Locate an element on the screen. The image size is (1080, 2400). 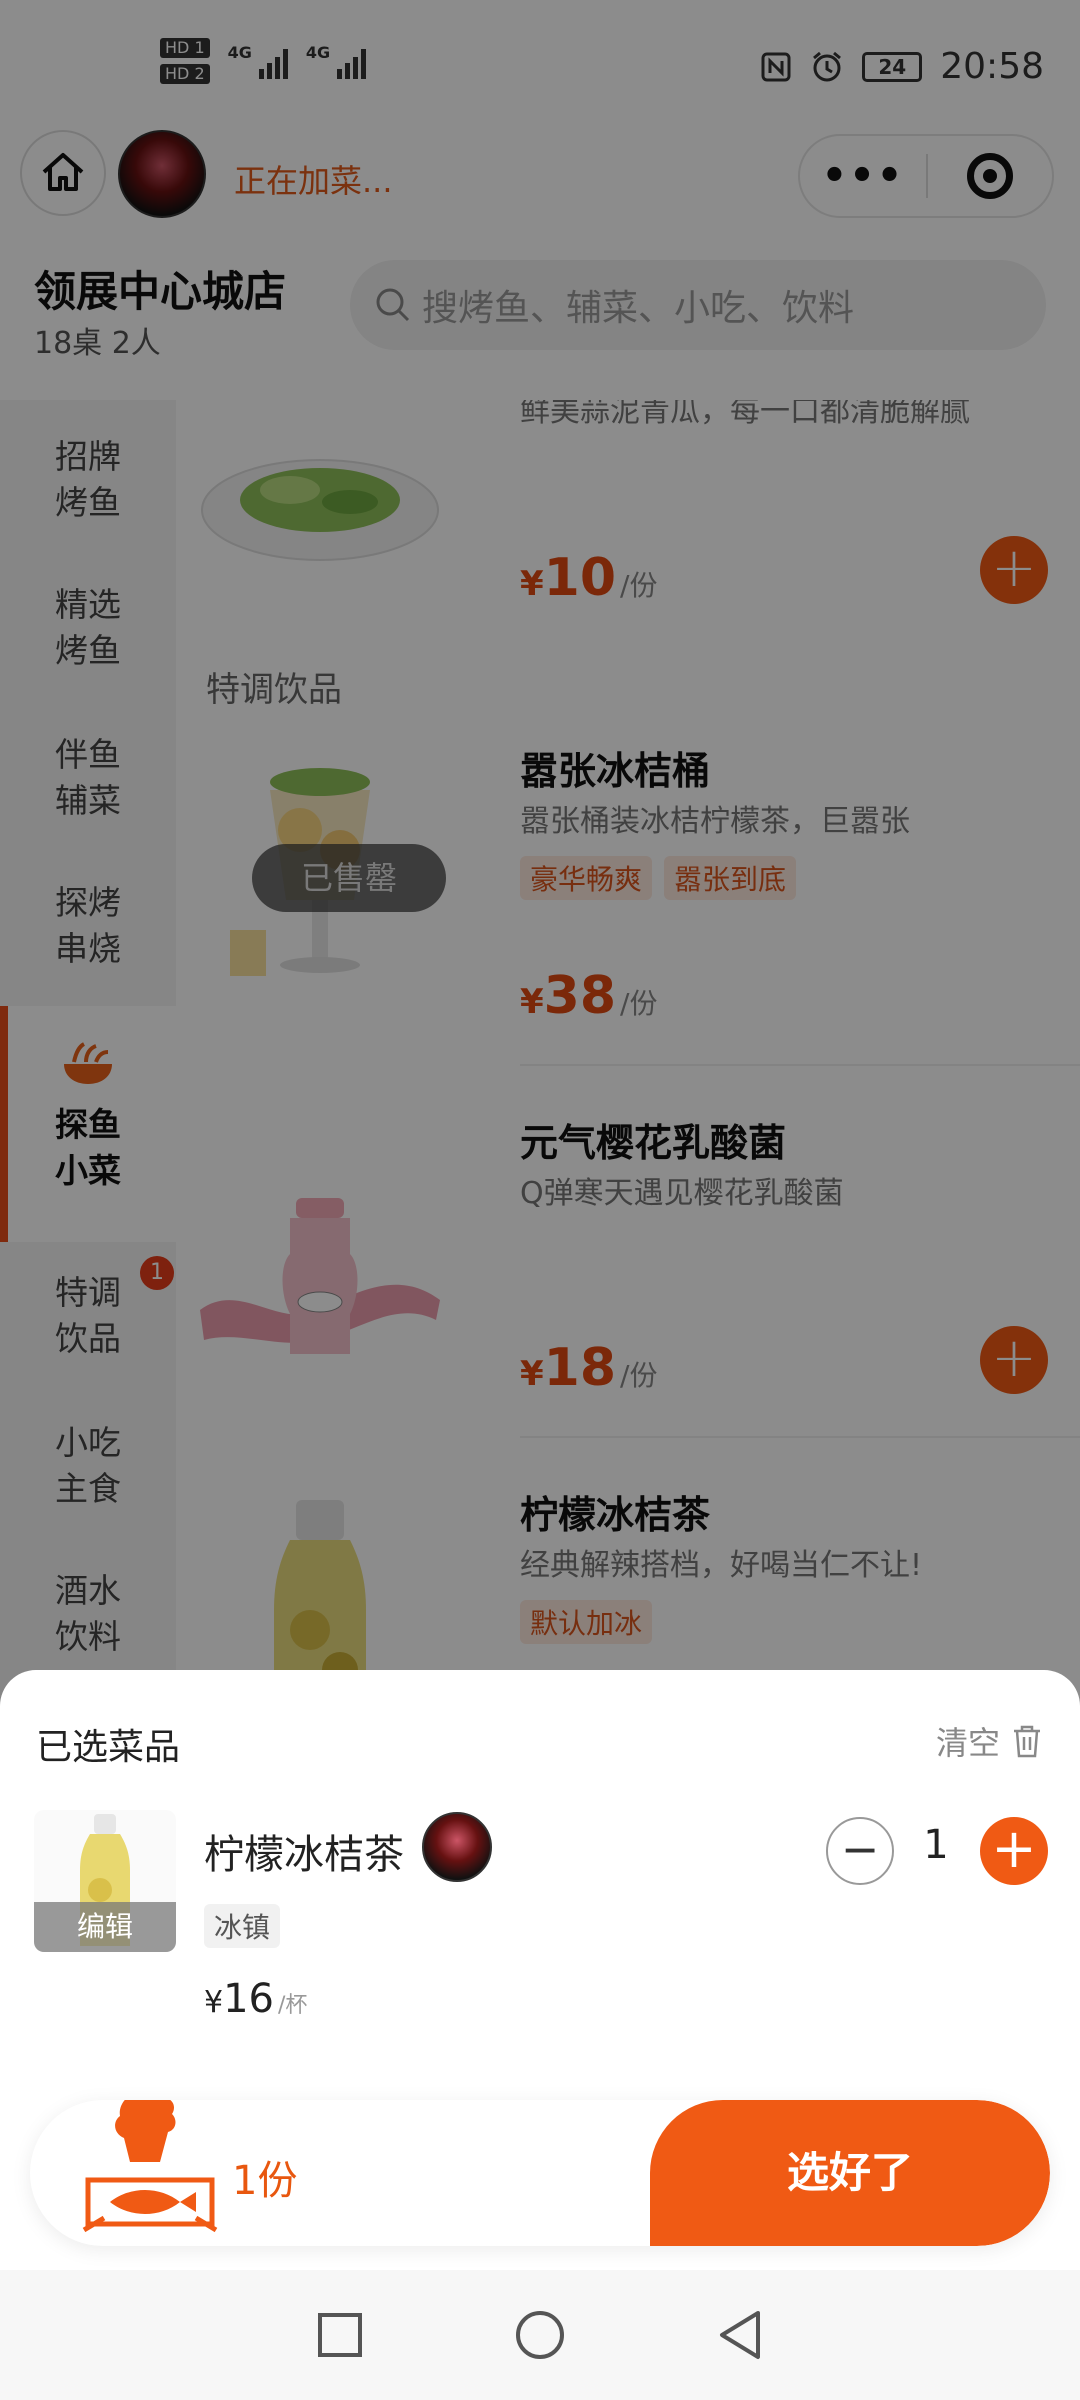
trash-icon is located at coordinates (1027, 1741).